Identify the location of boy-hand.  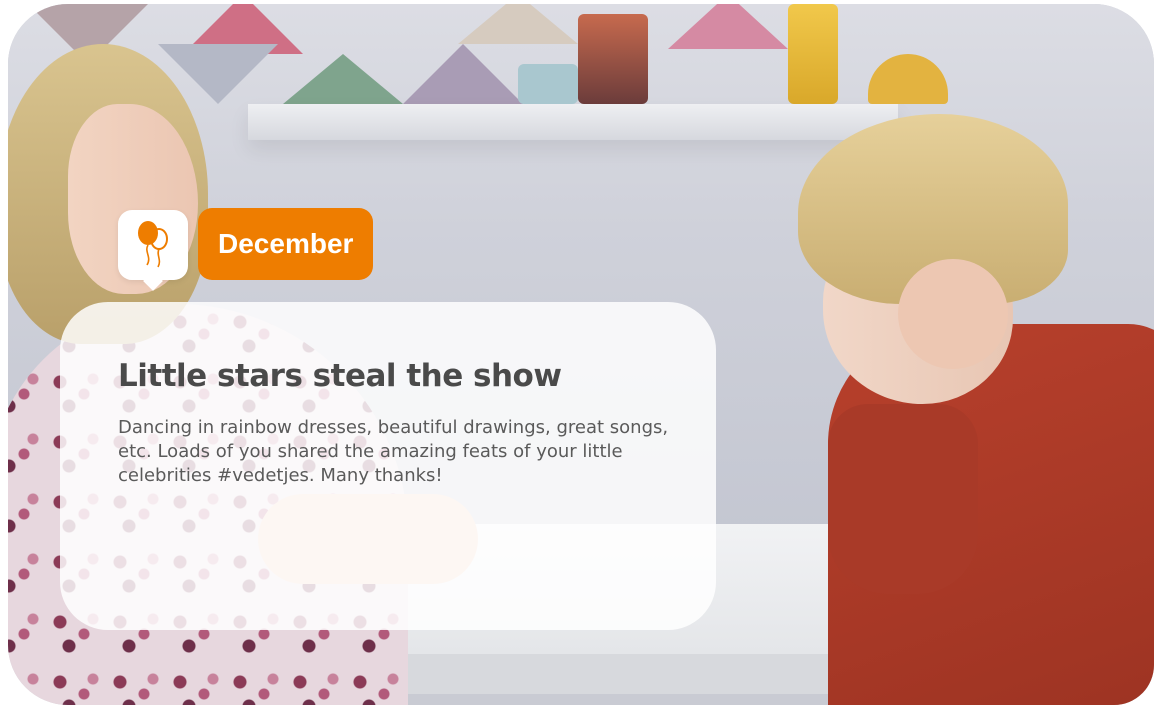
(953, 314).